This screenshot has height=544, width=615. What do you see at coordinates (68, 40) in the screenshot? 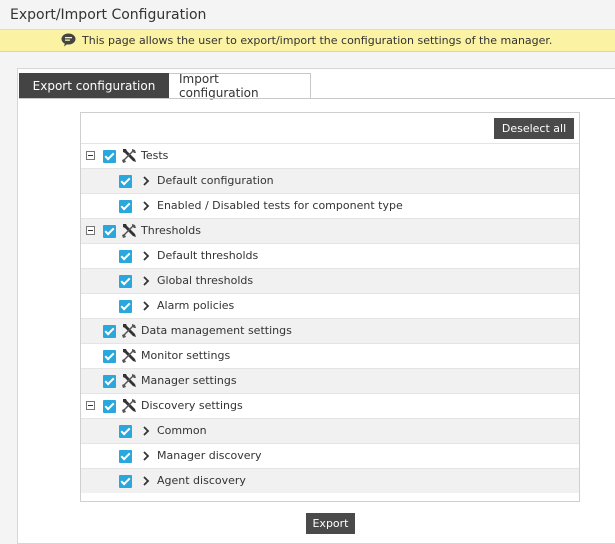
I see `speech-bubble-icon` at bounding box center [68, 40].